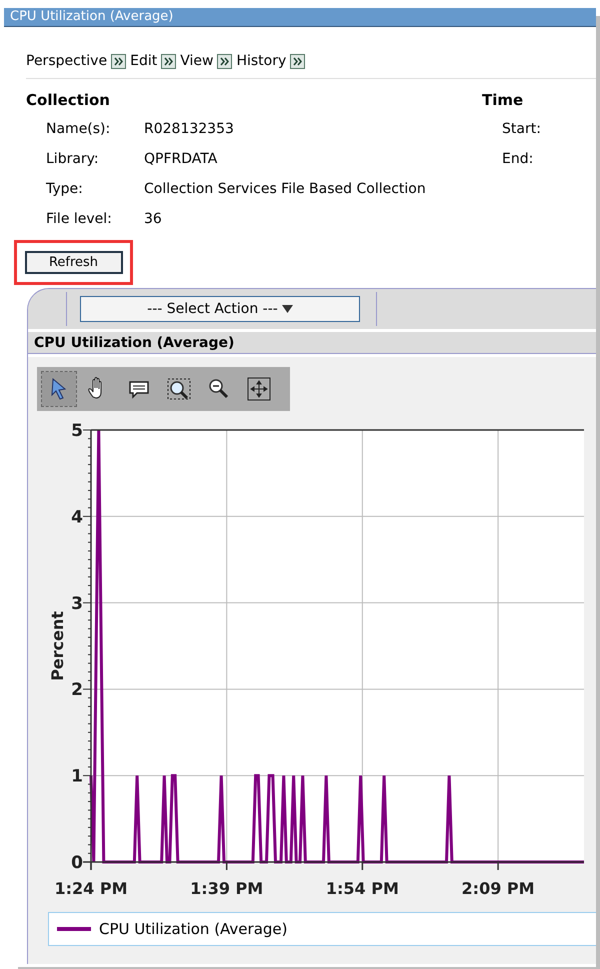 This screenshot has height=969, width=600. Describe the element at coordinates (193, 929) in the screenshot. I see `legend-label: CPU Utilization (Average)` at that location.